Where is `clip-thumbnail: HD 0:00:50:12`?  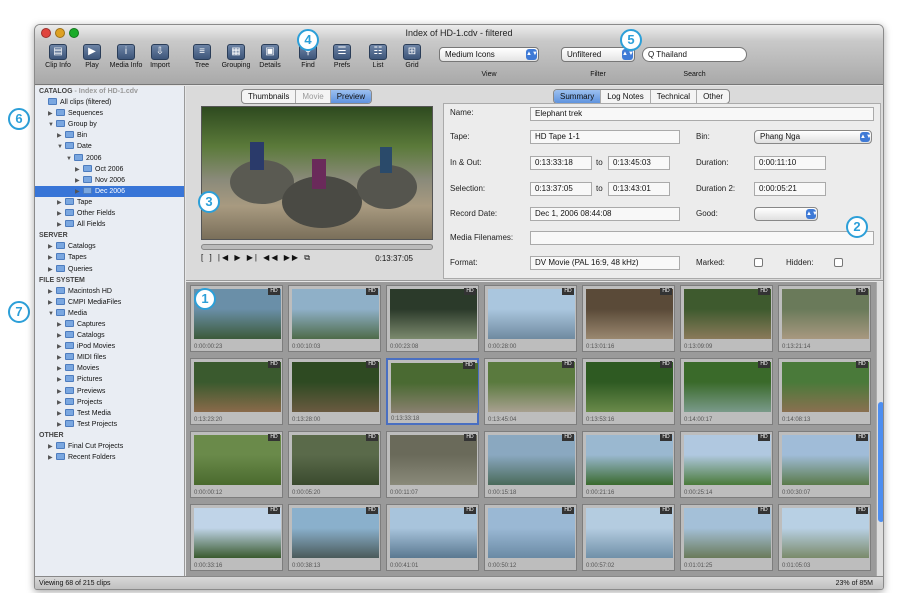 clip-thumbnail: HD 0:00:50:12 is located at coordinates (530, 537).